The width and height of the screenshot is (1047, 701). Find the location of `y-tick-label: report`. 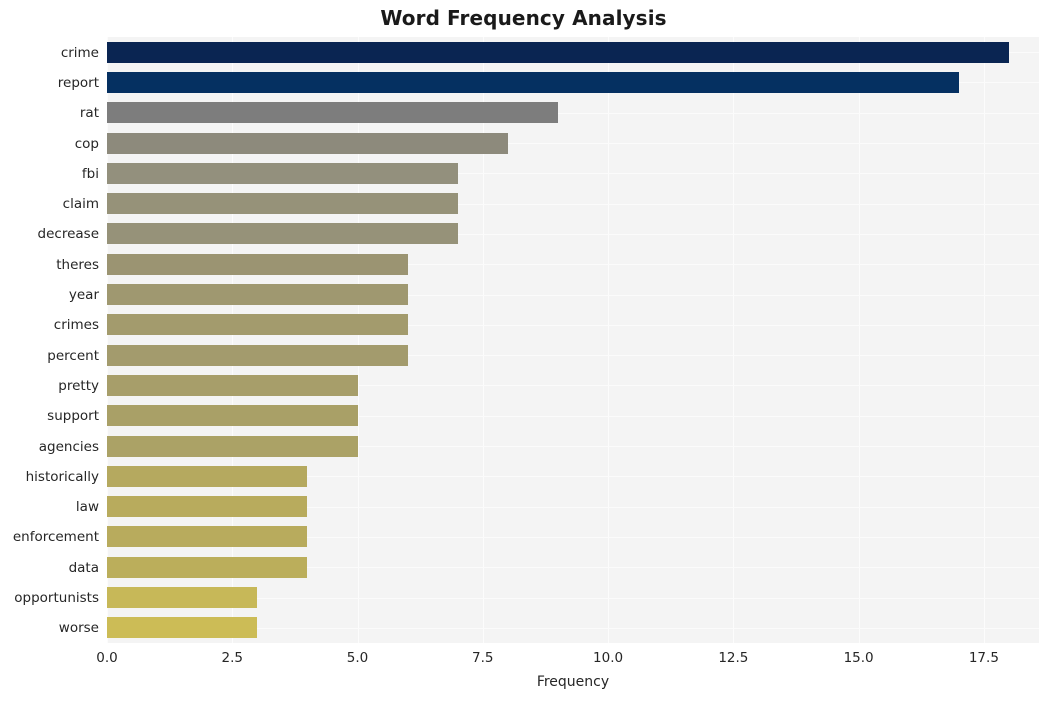

y-tick-label: report is located at coordinates (78, 82).